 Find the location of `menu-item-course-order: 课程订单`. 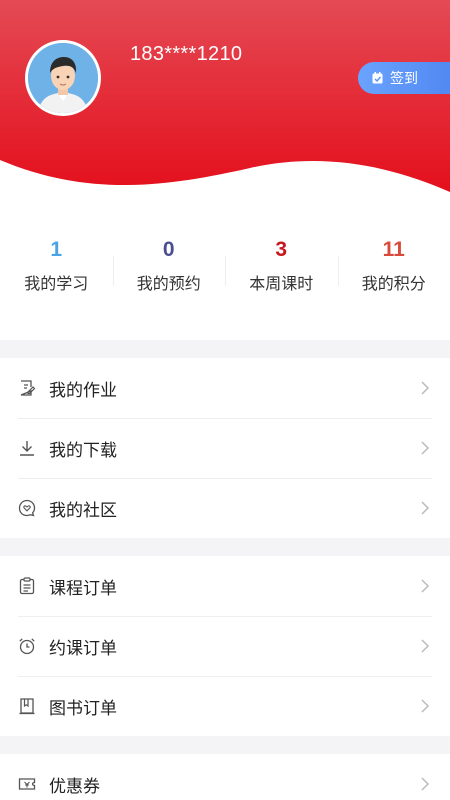

menu-item-course-order: 课程订单 is located at coordinates (225, 586).